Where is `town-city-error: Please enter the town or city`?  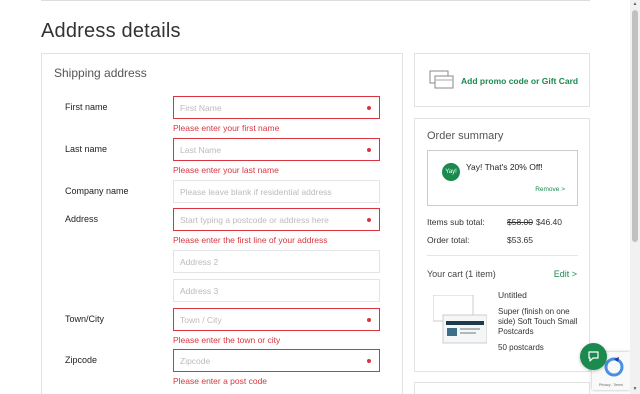
town-city-error: Please enter the town or city is located at coordinates (227, 340).